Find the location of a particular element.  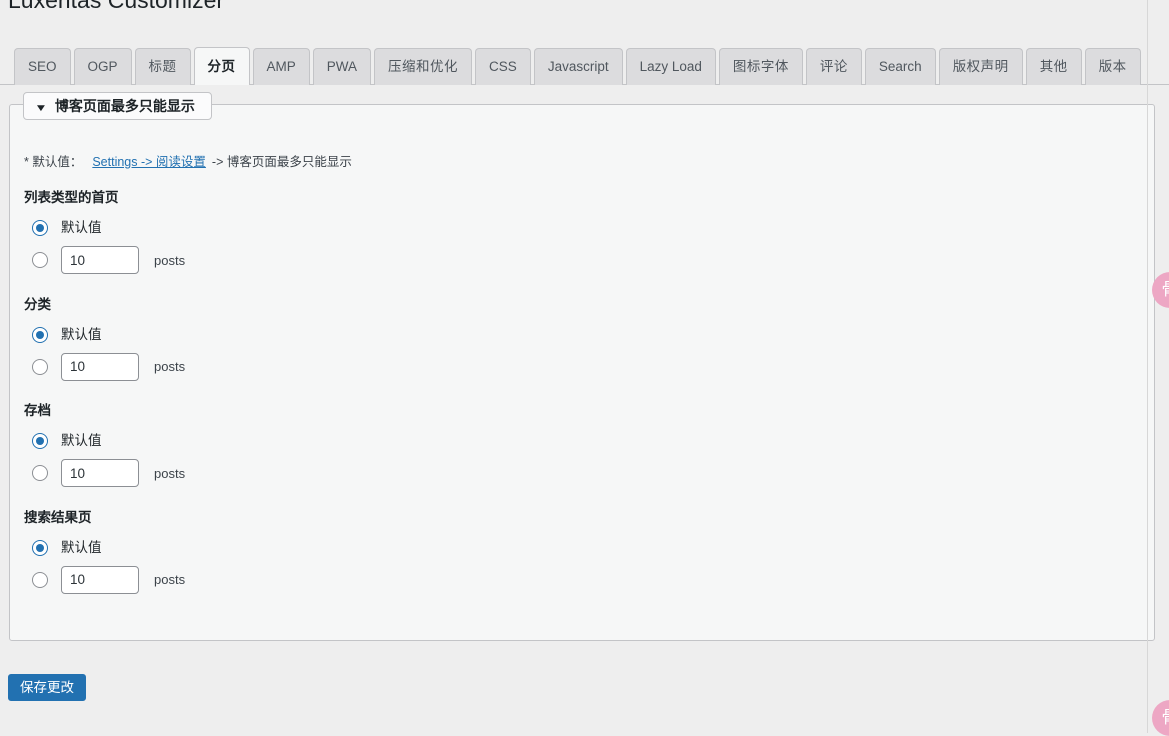

save-button: 保存更改 is located at coordinates (47, 687).